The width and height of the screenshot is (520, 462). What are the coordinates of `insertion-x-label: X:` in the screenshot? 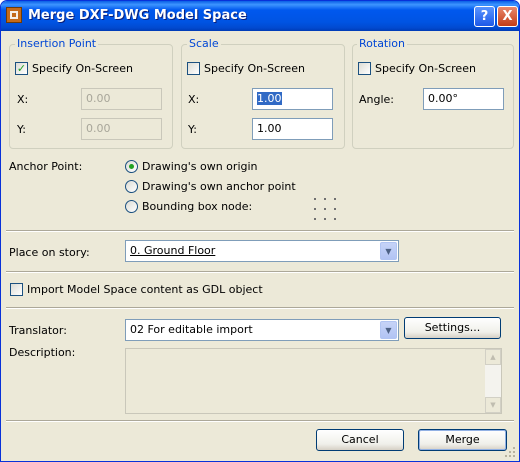 It's located at (23, 99).